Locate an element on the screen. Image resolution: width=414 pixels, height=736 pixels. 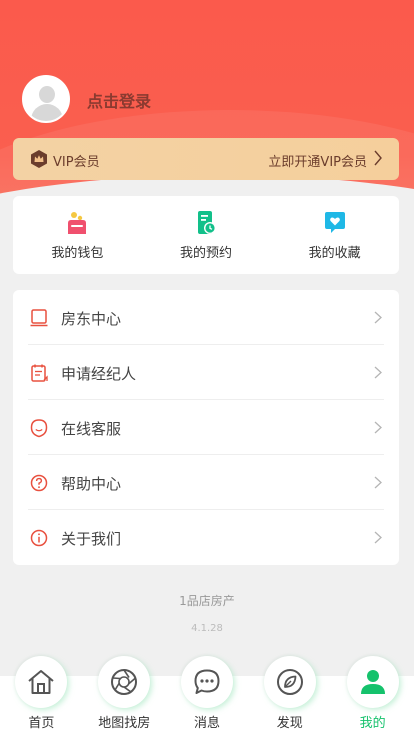
info-icon is located at coordinates (39, 538).